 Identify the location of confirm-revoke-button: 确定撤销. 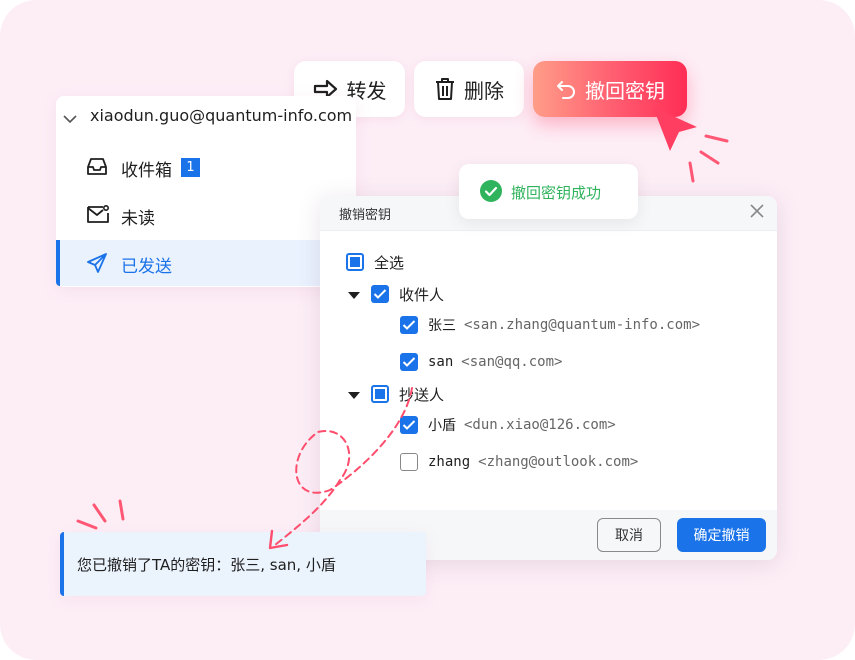
(721, 535).